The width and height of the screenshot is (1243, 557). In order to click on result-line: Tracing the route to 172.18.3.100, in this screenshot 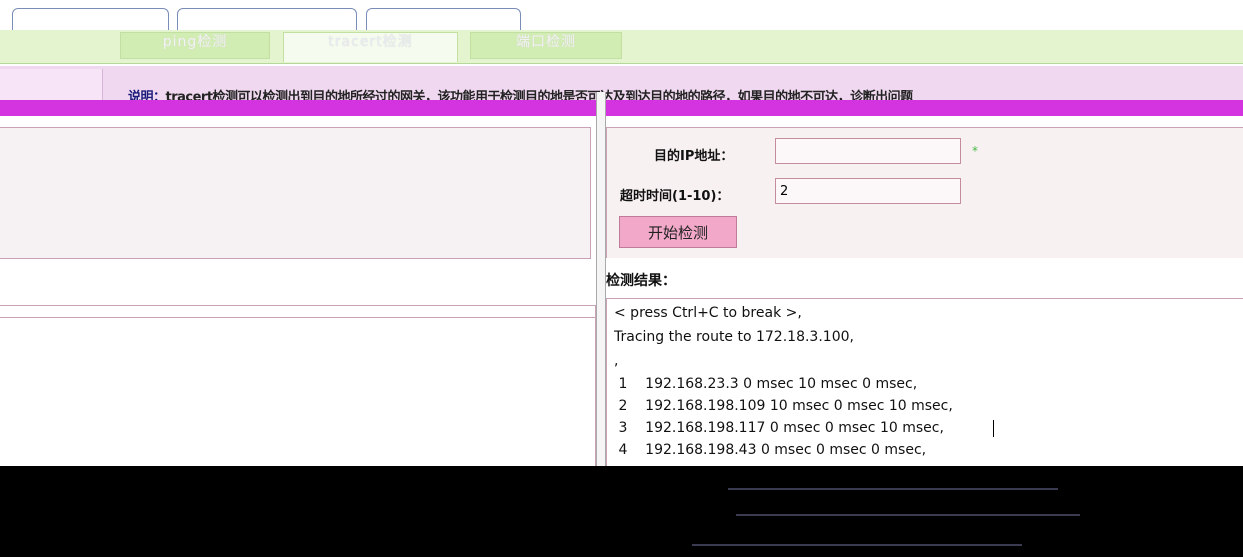, I will do `click(734, 337)`.